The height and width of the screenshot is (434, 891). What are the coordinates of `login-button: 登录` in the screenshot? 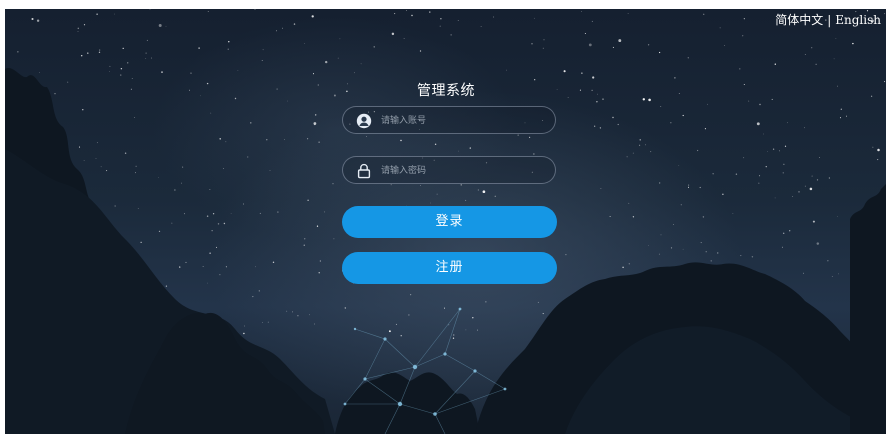 It's located at (449, 222).